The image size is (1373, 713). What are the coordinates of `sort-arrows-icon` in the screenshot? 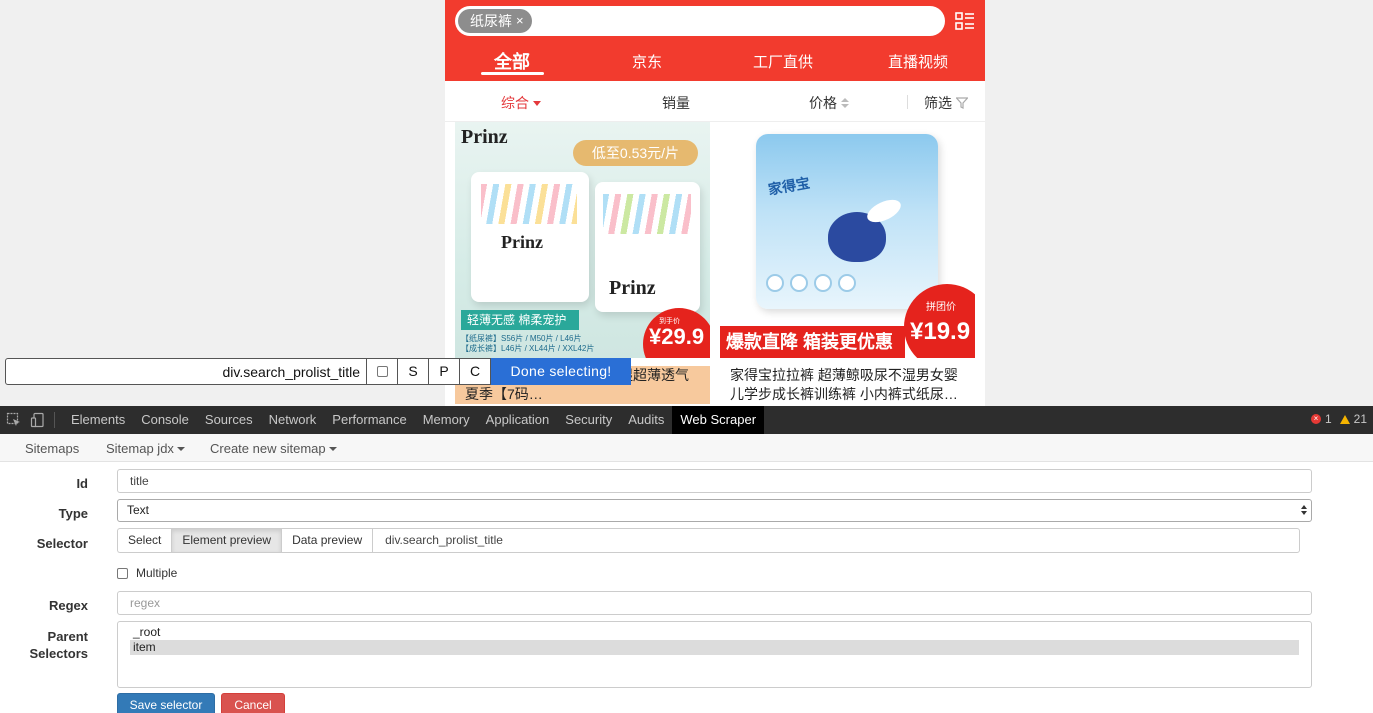 It's located at (845, 103).